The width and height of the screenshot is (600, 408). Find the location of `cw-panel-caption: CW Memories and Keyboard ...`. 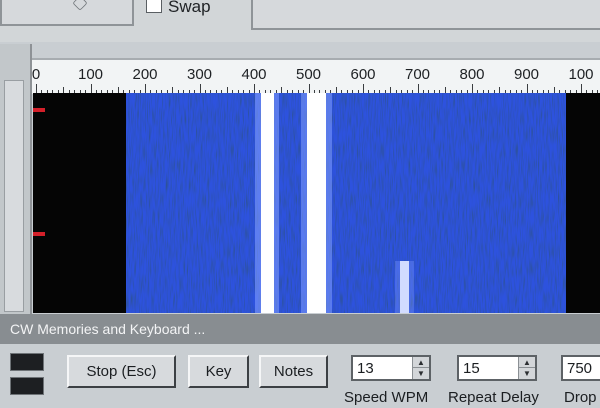

cw-panel-caption: CW Memories and Keyboard ... is located at coordinates (300, 329).